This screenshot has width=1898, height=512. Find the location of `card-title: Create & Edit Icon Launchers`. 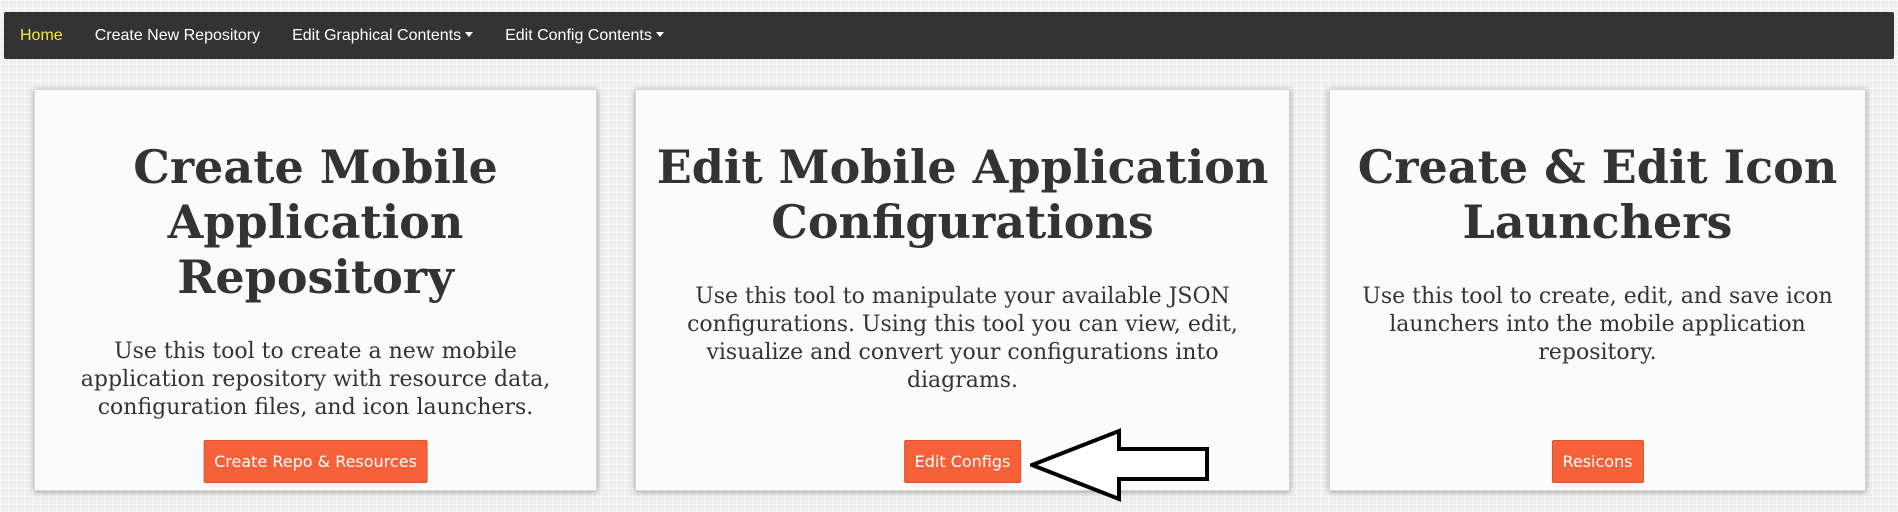

card-title: Create & Edit Icon Launchers is located at coordinates (1597, 194).